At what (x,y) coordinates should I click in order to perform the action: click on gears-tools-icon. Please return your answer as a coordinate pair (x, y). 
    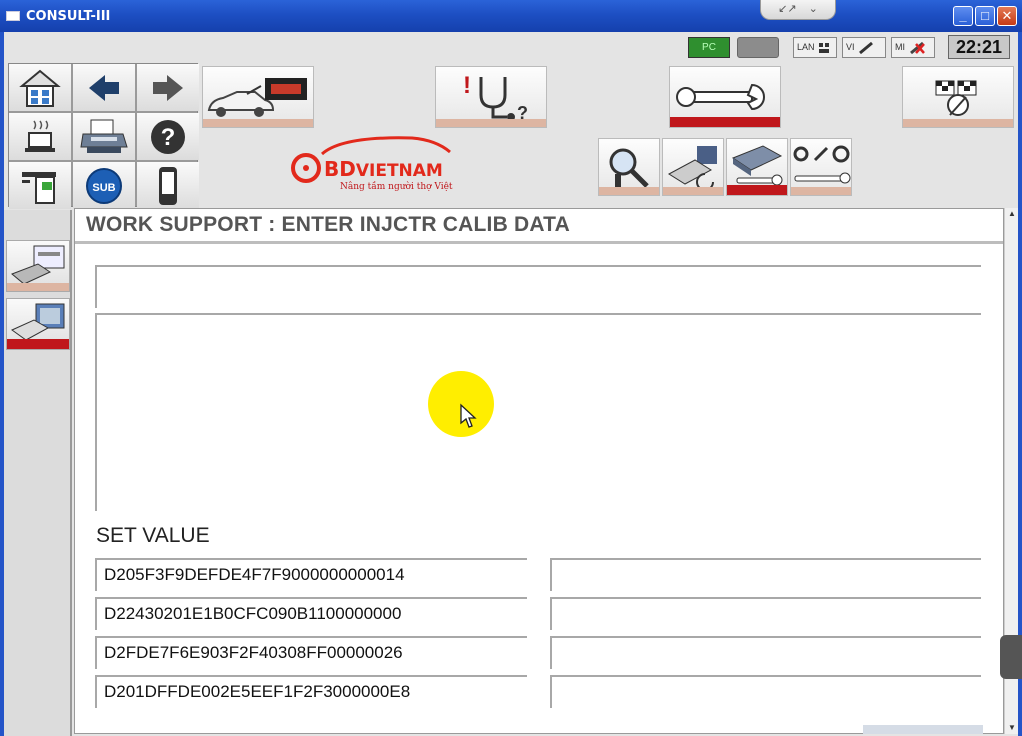
    Looking at the image, I should click on (822, 164).